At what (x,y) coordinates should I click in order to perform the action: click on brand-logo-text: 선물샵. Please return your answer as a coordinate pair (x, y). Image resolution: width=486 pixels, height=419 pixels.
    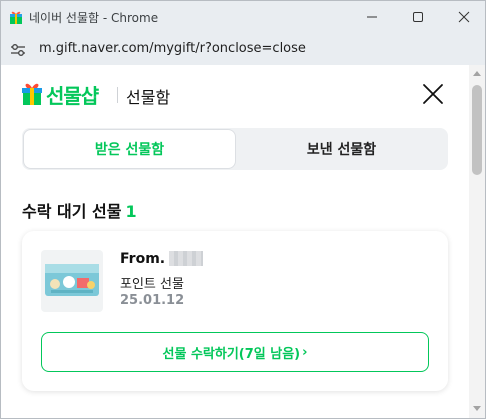
    Looking at the image, I should click on (72, 94).